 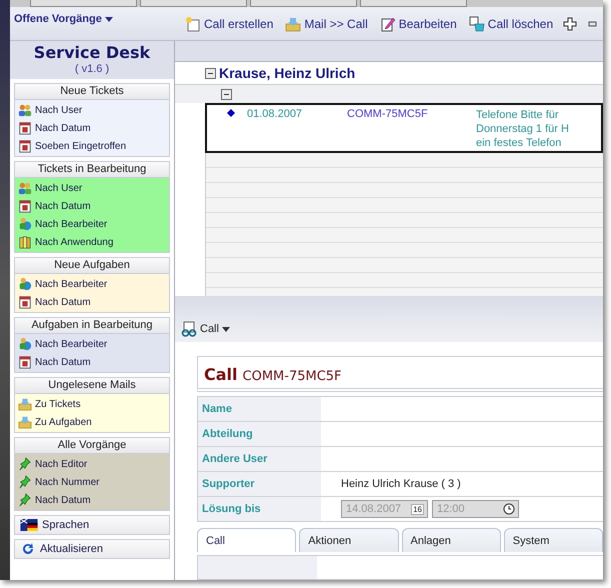 What do you see at coordinates (404, 128) in the screenshot?
I see `ticket-row: 01.08.2007 COMM-75MC5F Telefone Bitte für Donnerstag 1 für H ein festes Telefon` at bounding box center [404, 128].